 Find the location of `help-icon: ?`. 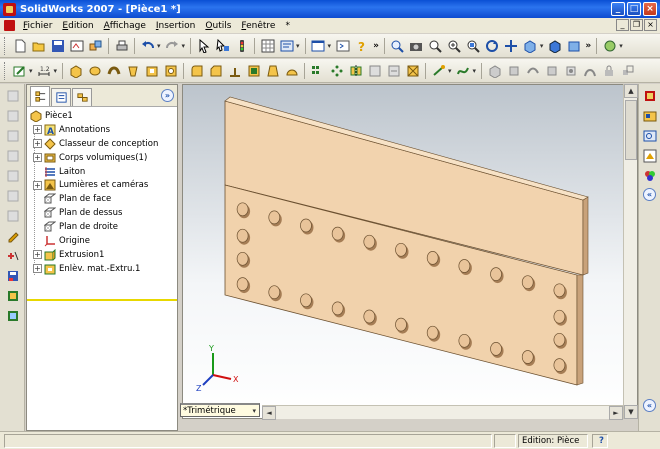

help-icon: ? is located at coordinates (361, 45).